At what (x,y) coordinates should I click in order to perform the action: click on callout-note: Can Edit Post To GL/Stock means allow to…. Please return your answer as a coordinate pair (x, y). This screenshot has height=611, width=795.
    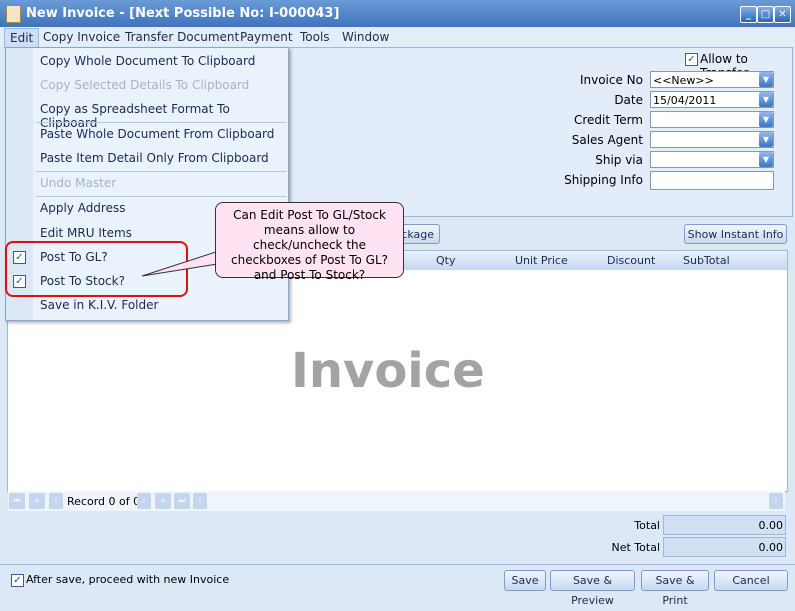
    Looking at the image, I should click on (309, 242).